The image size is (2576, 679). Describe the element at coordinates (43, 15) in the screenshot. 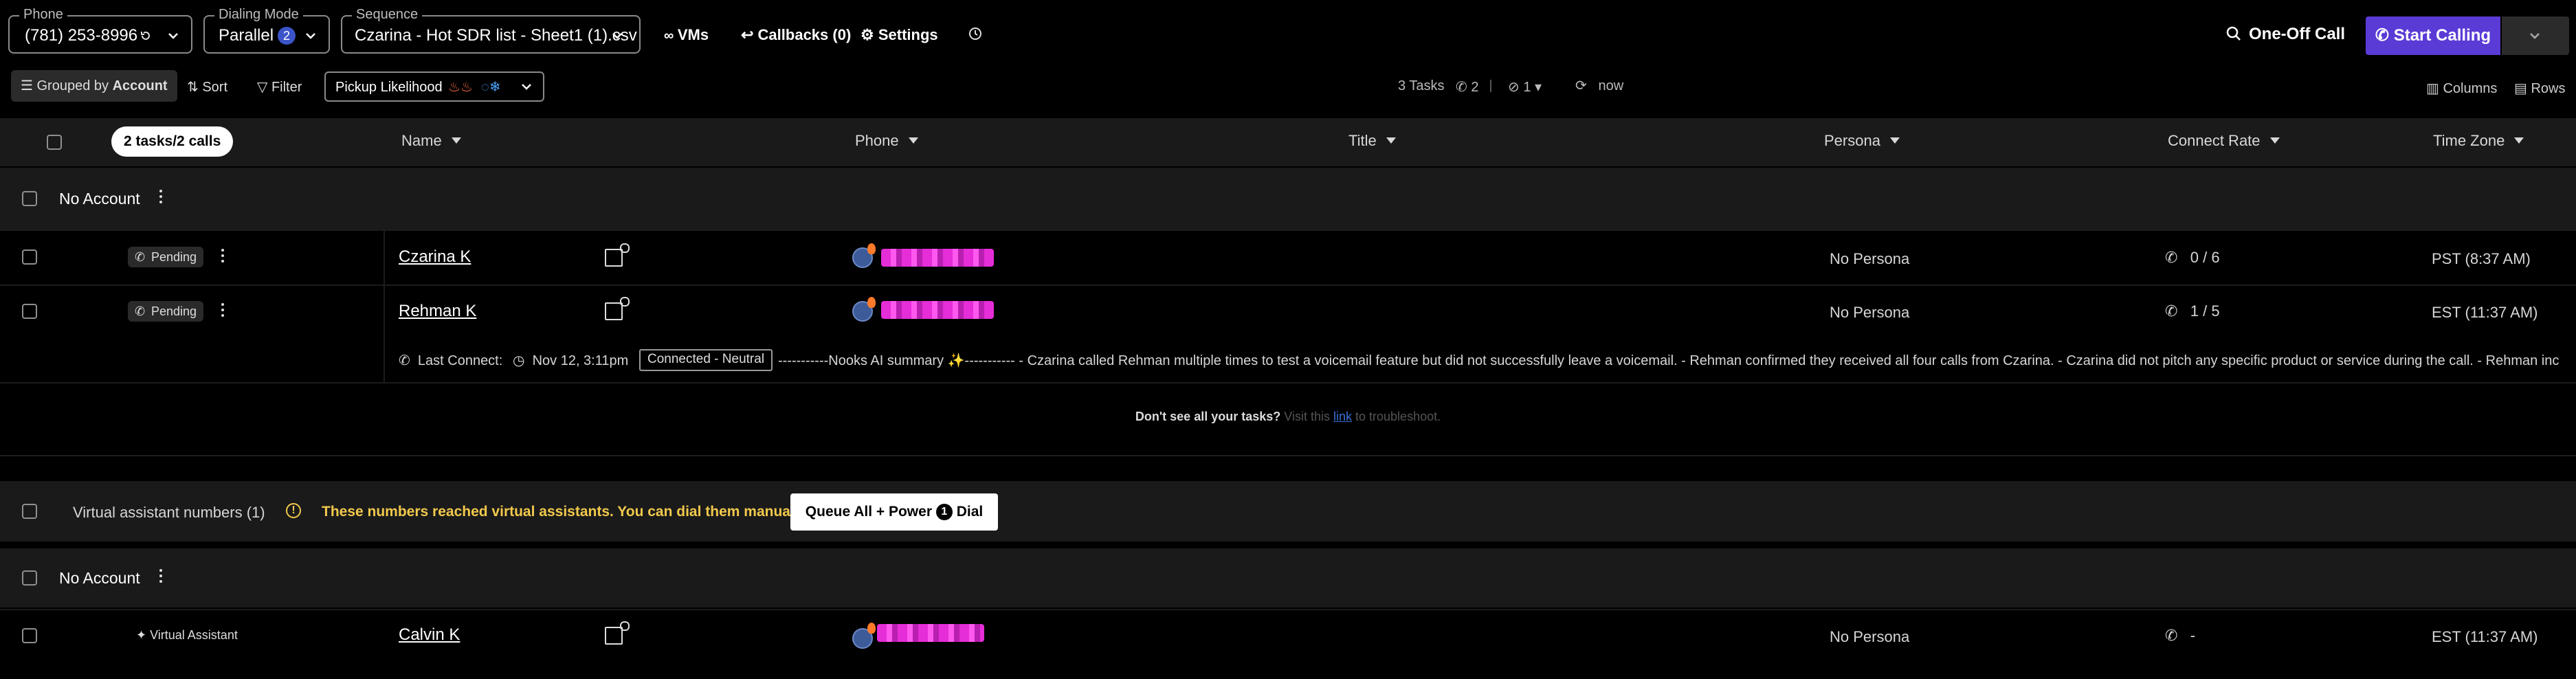

I see `phone-legend: Phone` at that location.